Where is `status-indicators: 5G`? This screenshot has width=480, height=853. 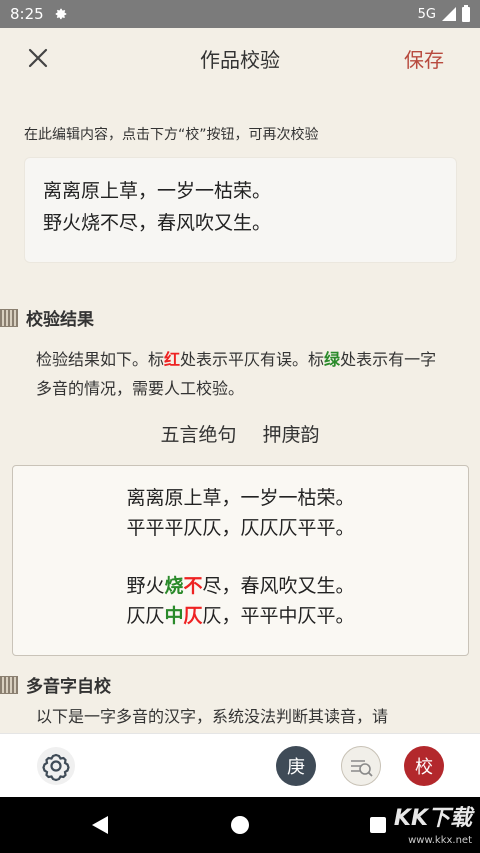 status-indicators: 5G is located at coordinates (443, 13).